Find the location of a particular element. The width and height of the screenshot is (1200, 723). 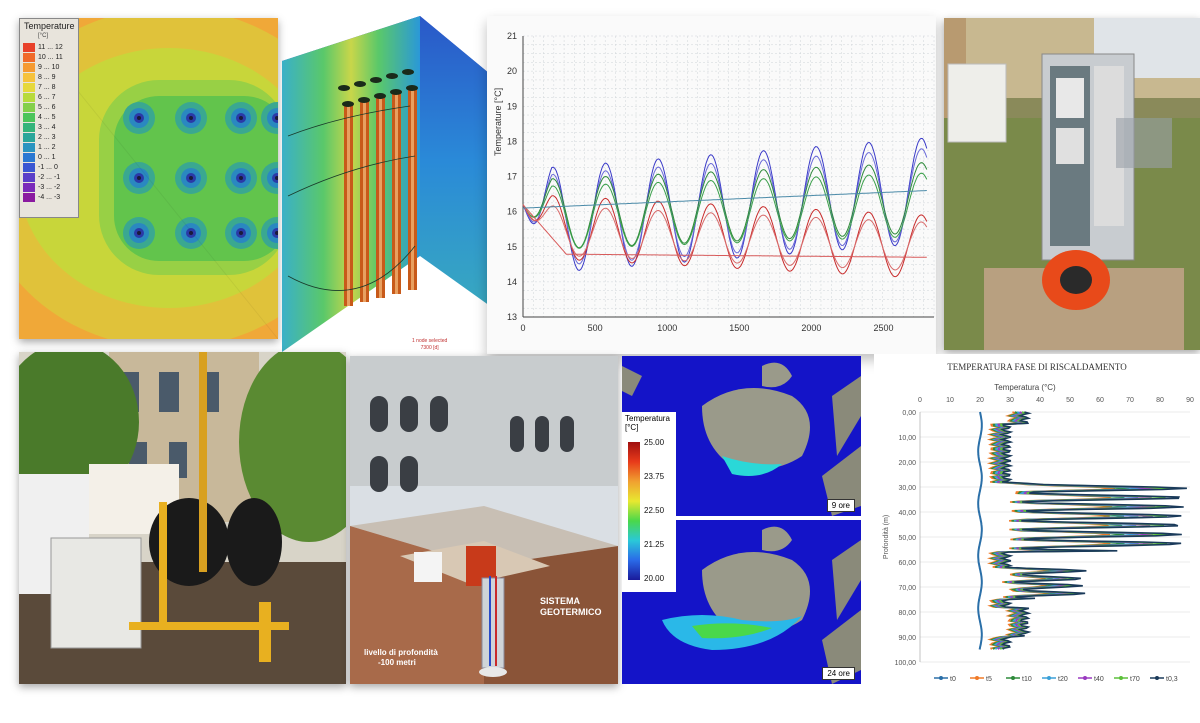

profile-legend-item: t0 is located at coordinates (945, 679).